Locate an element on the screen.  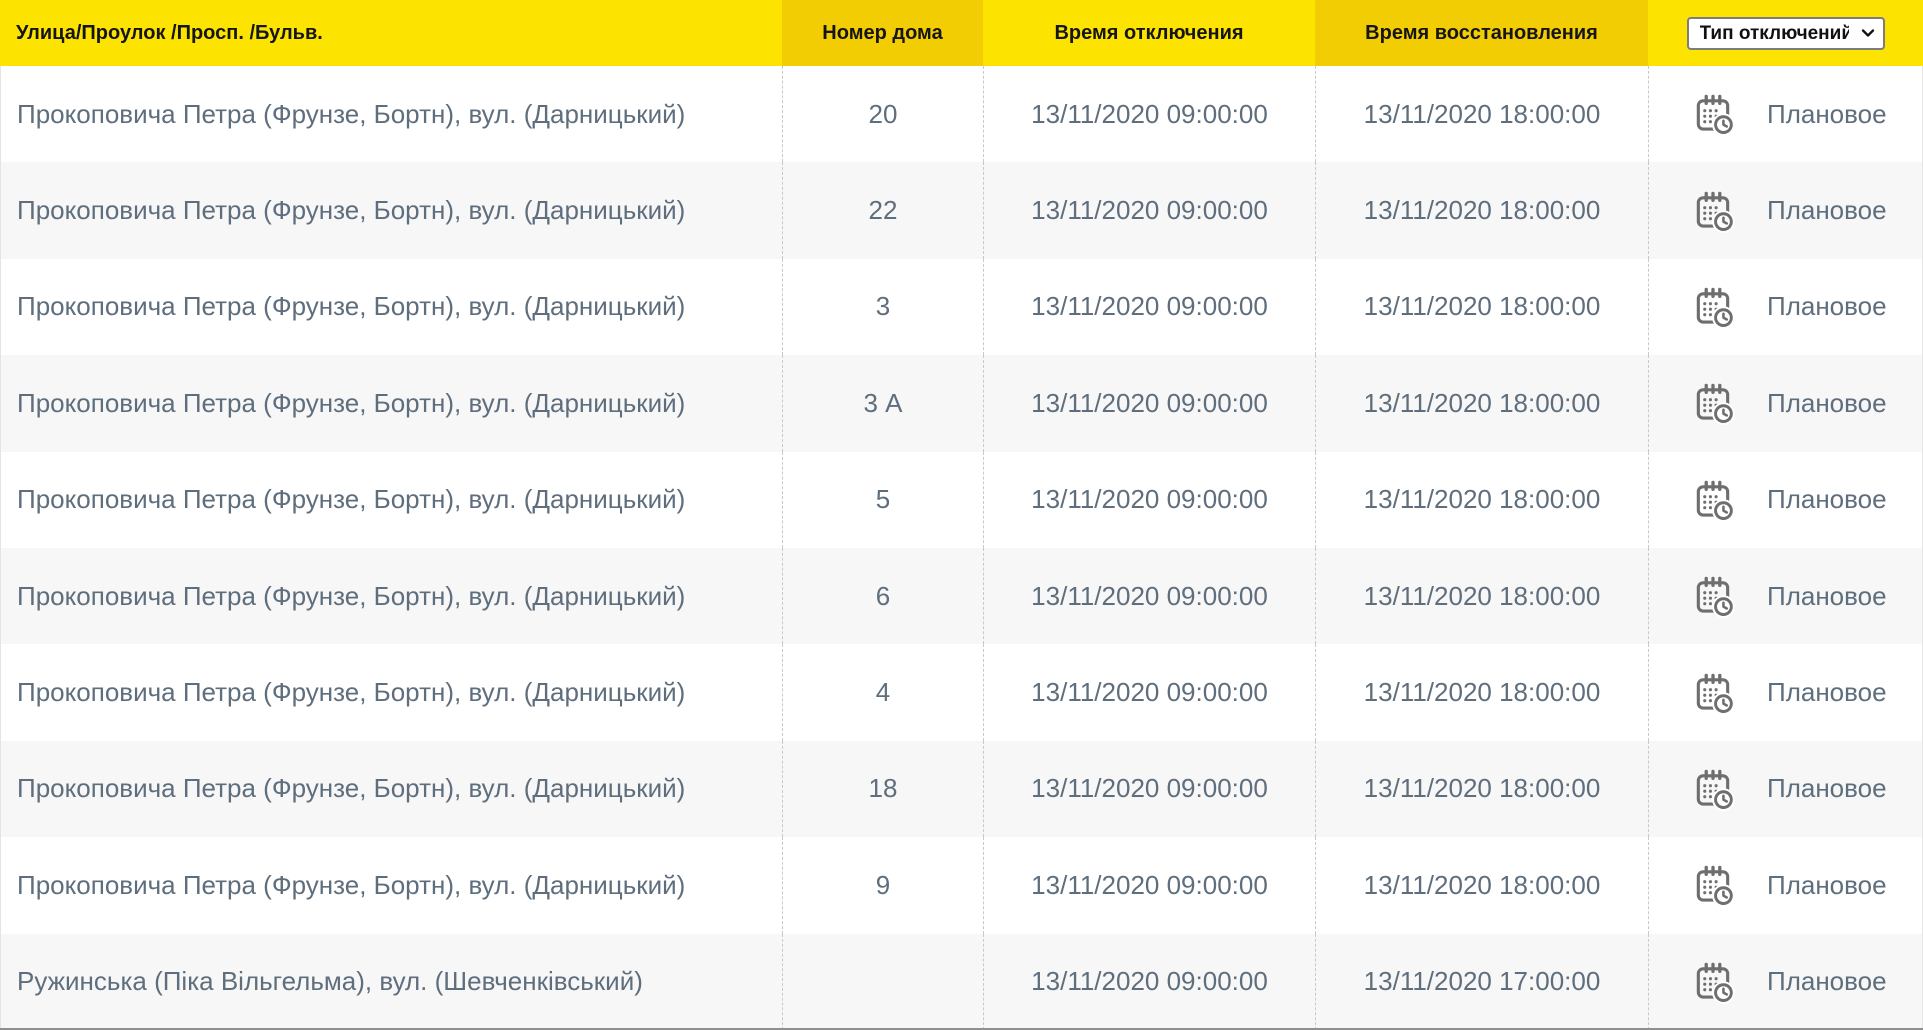
header-cell-outage-type: Тип отключений is located at coordinates (1785, 33).